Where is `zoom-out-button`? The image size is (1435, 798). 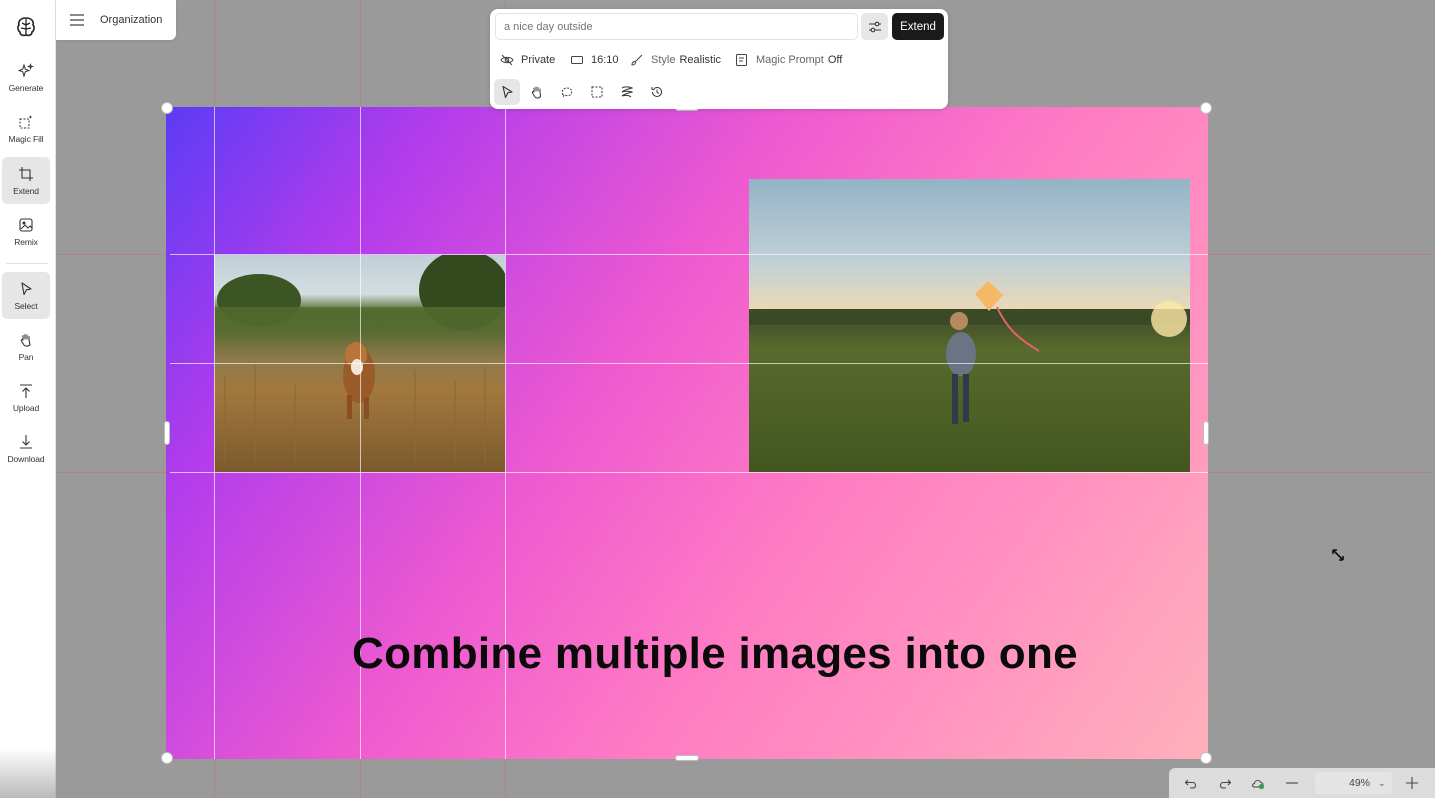 zoom-out-button is located at coordinates (1291, 783).